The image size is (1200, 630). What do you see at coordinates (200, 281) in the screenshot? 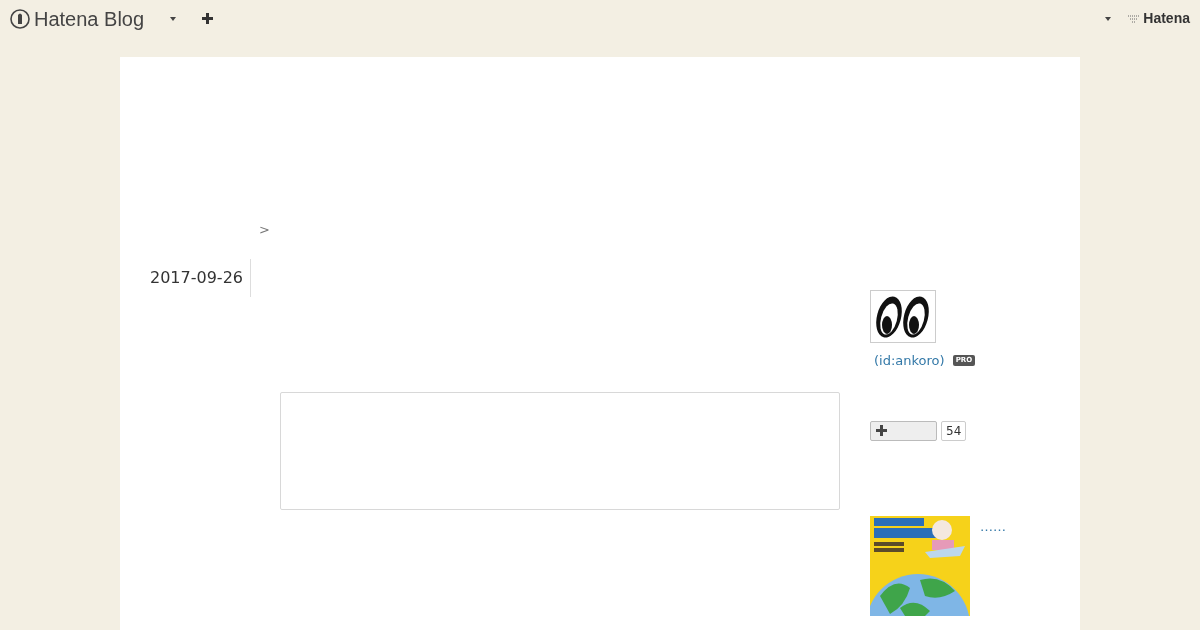
I see `entry-date: 2017-09-26` at bounding box center [200, 281].